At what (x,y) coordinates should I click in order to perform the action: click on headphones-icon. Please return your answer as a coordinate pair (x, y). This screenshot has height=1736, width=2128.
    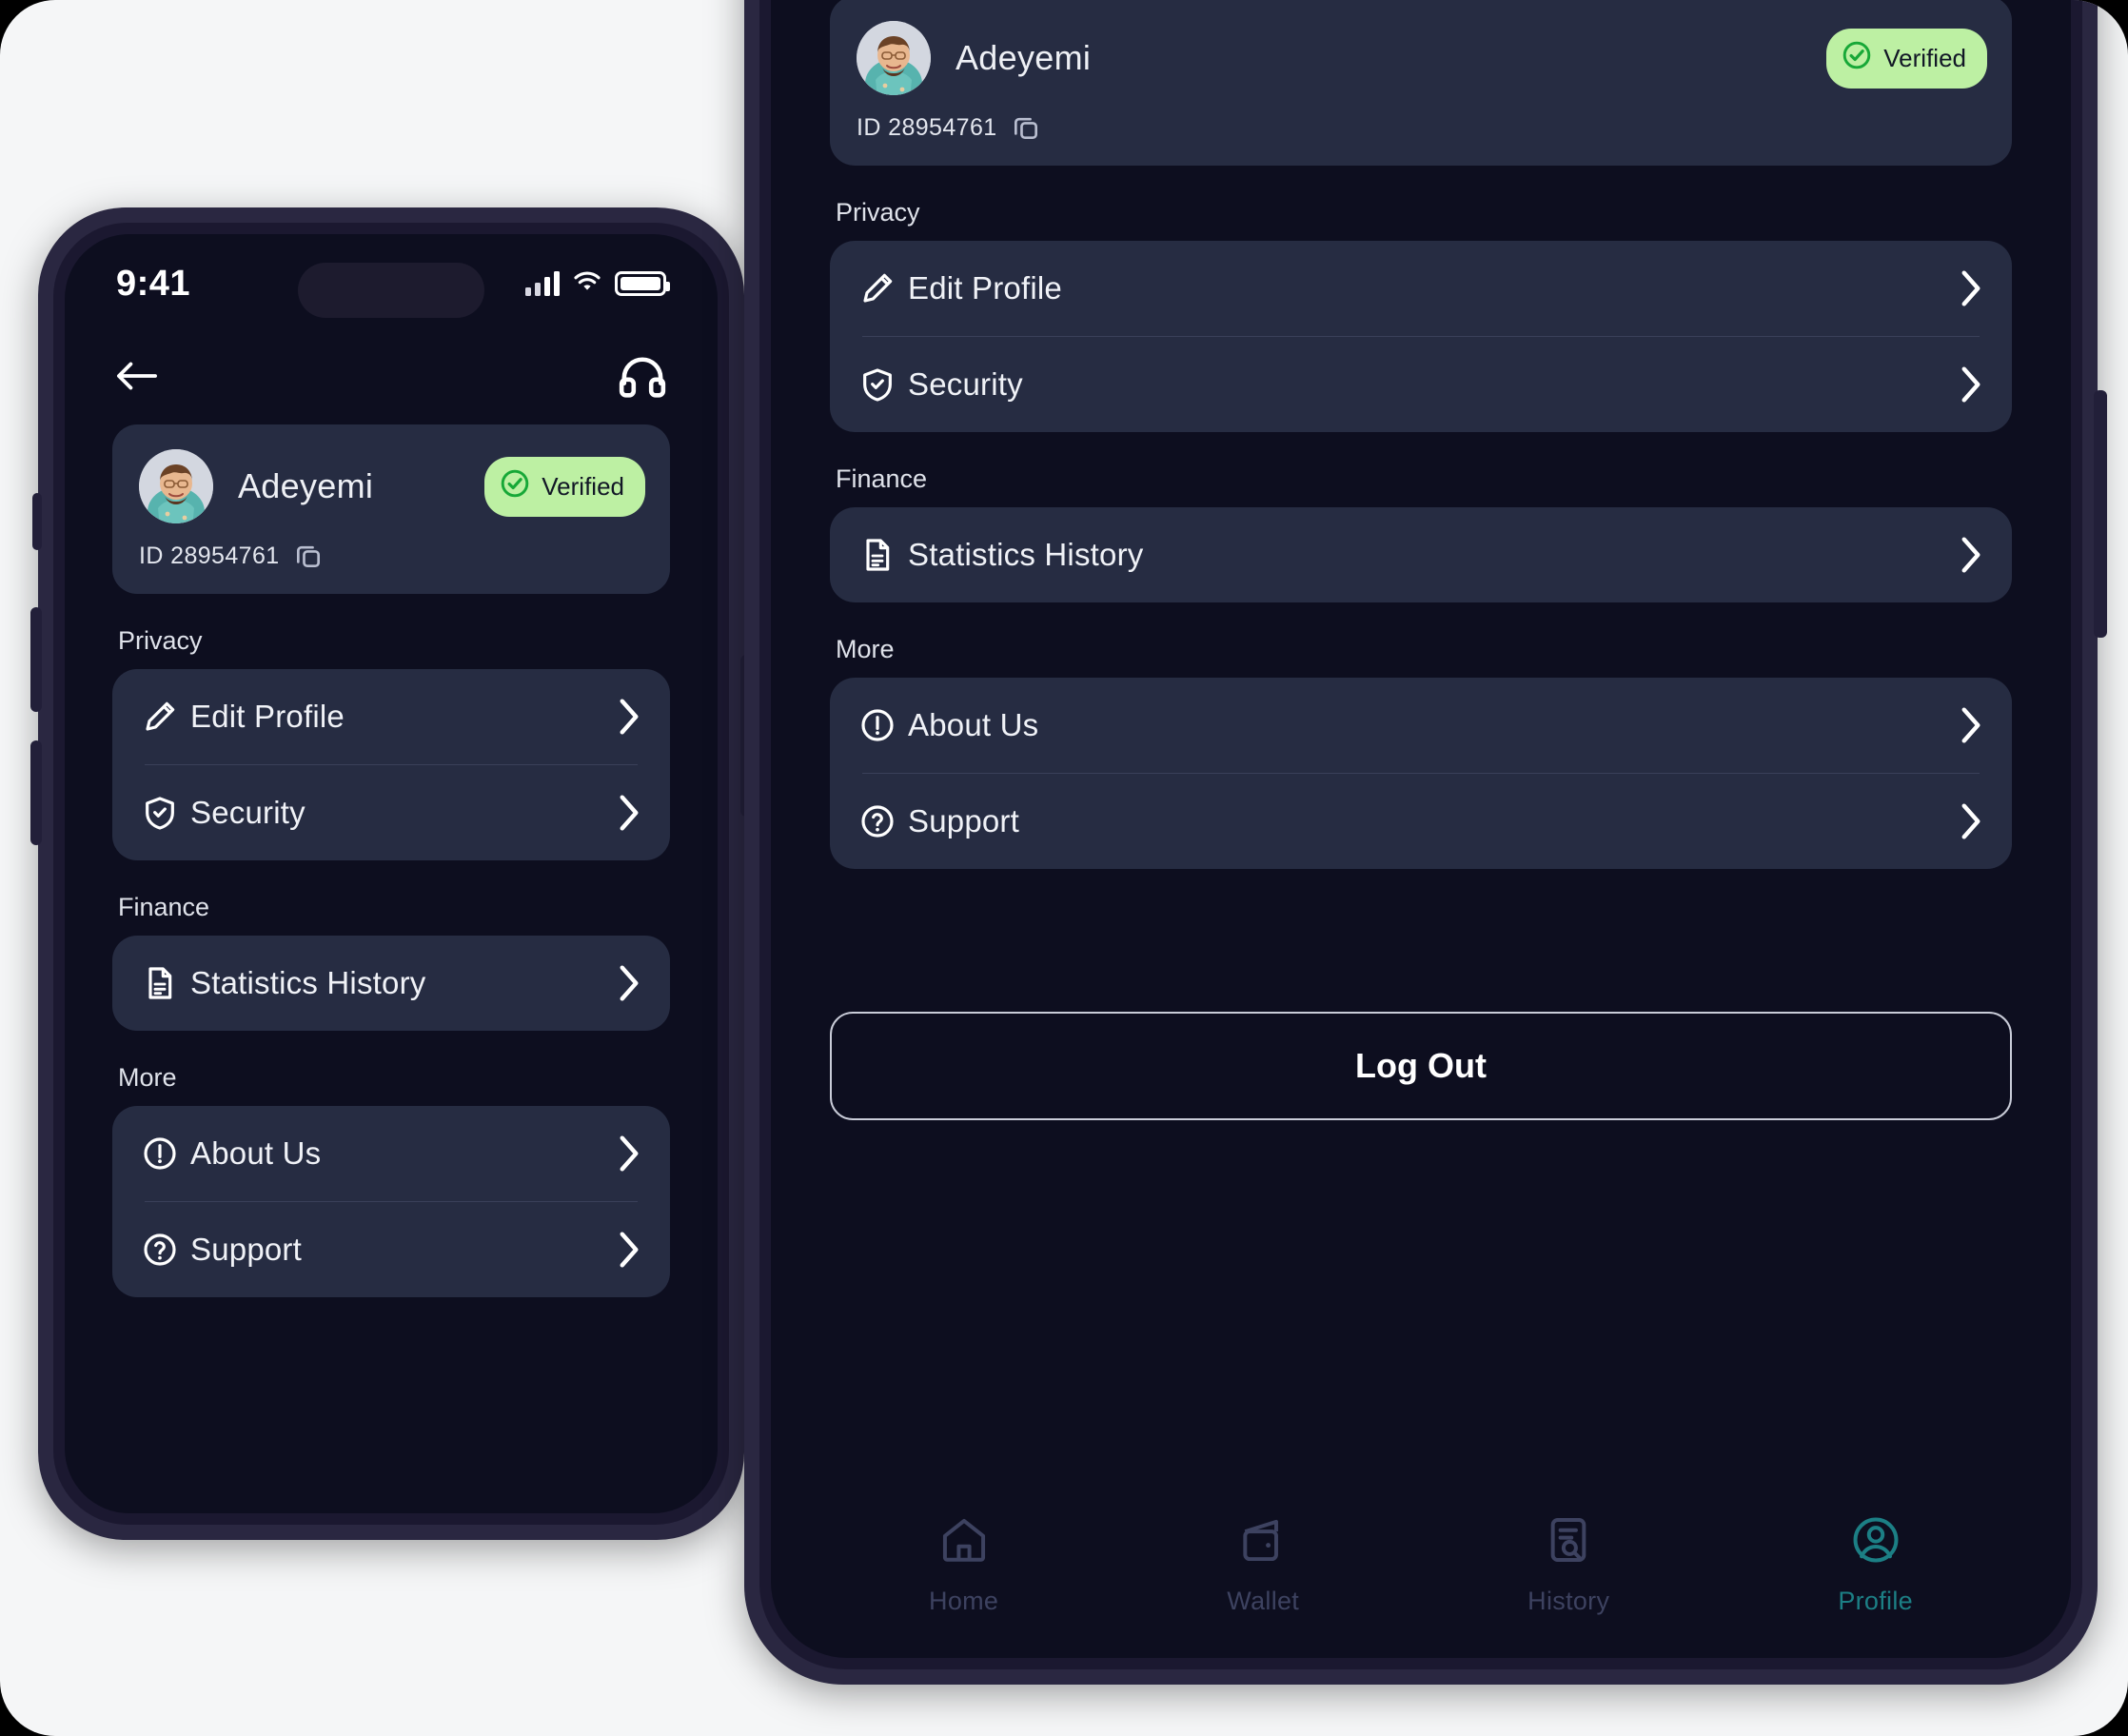
    Looking at the image, I should click on (642, 376).